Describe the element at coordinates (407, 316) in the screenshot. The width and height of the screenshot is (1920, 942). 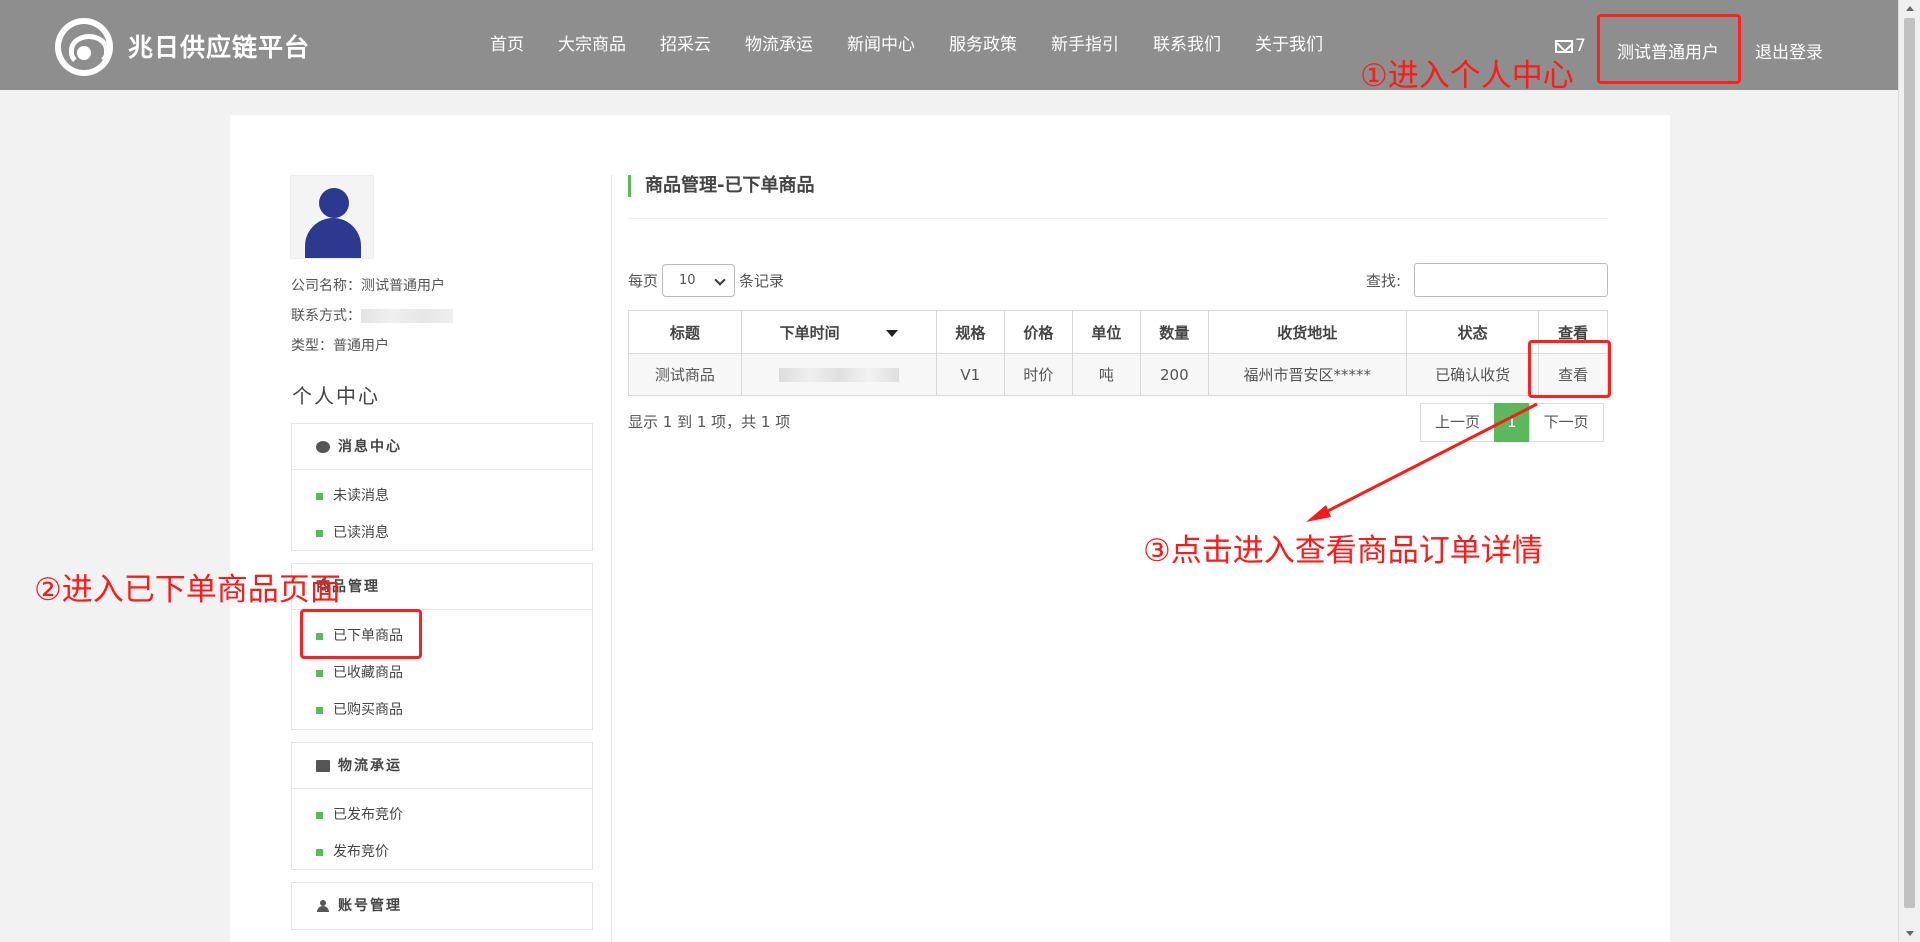
I see `blurred-phone` at that location.